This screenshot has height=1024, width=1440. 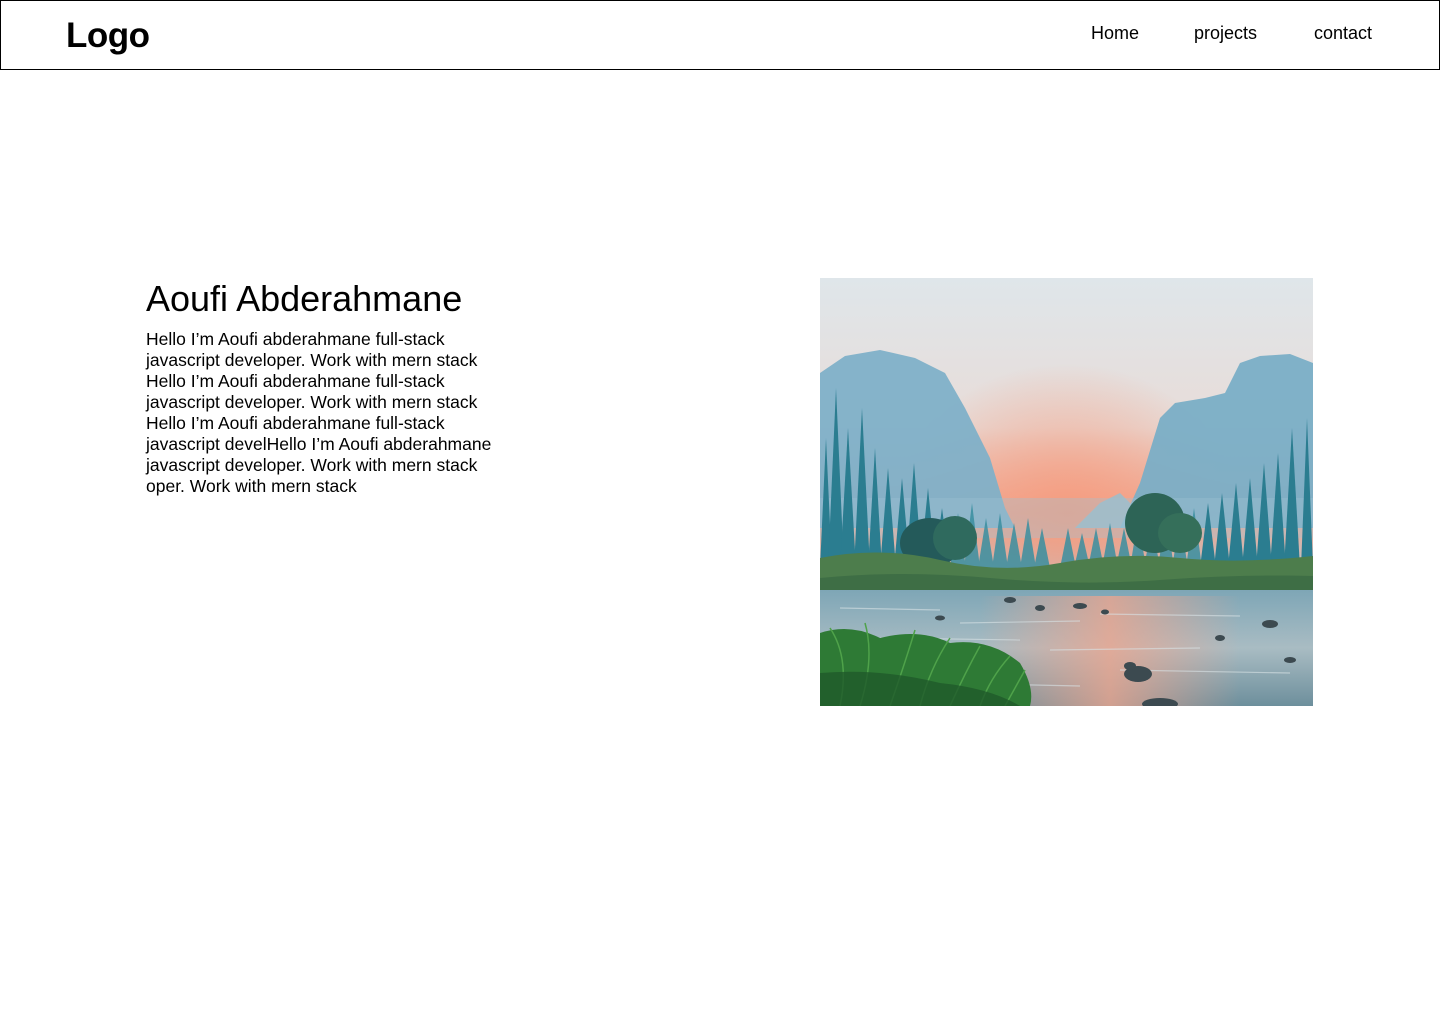 I want to click on nav-link-contact: contact, so click(x=1343, y=33).